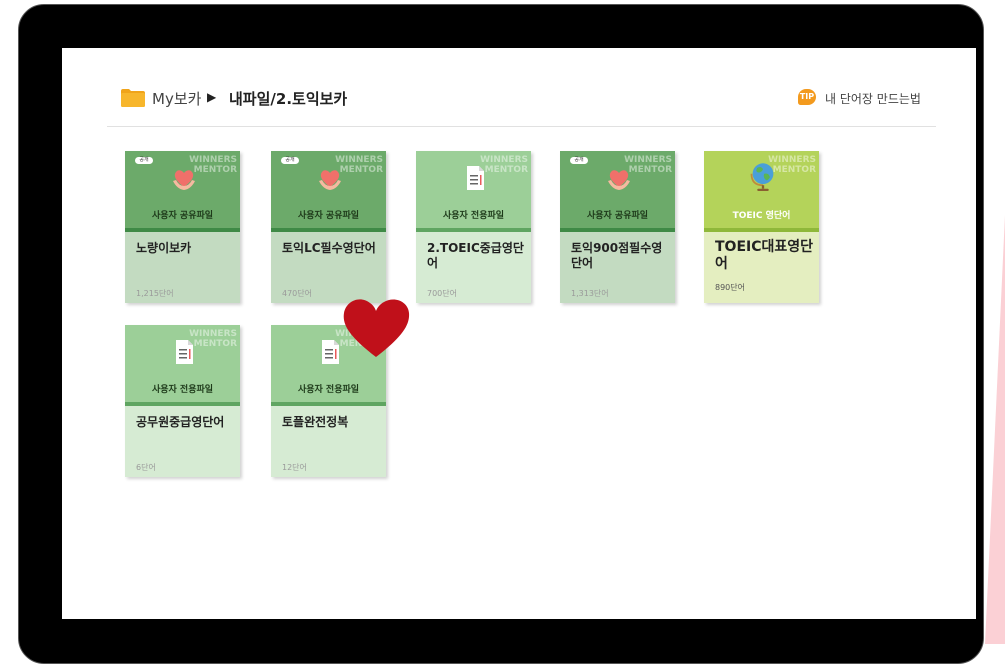  Describe the element at coordinates (133, 98) in the screenshot. I see `folder-icon` at that location.